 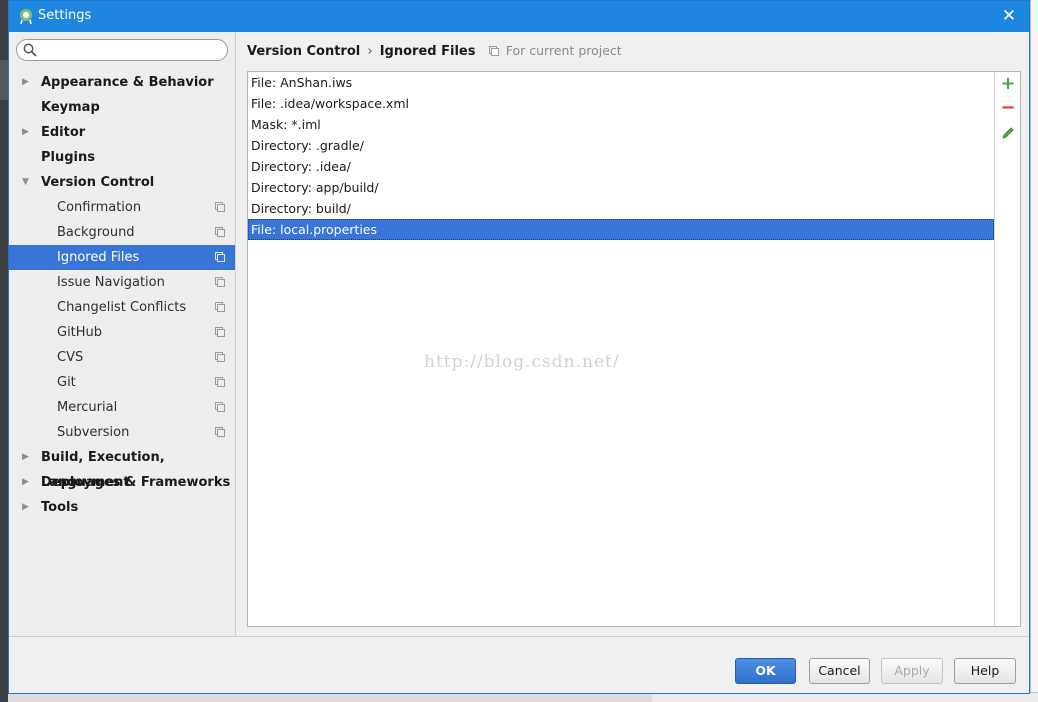 I want to click on apply-button: Apply, so click(x=912, y=671).